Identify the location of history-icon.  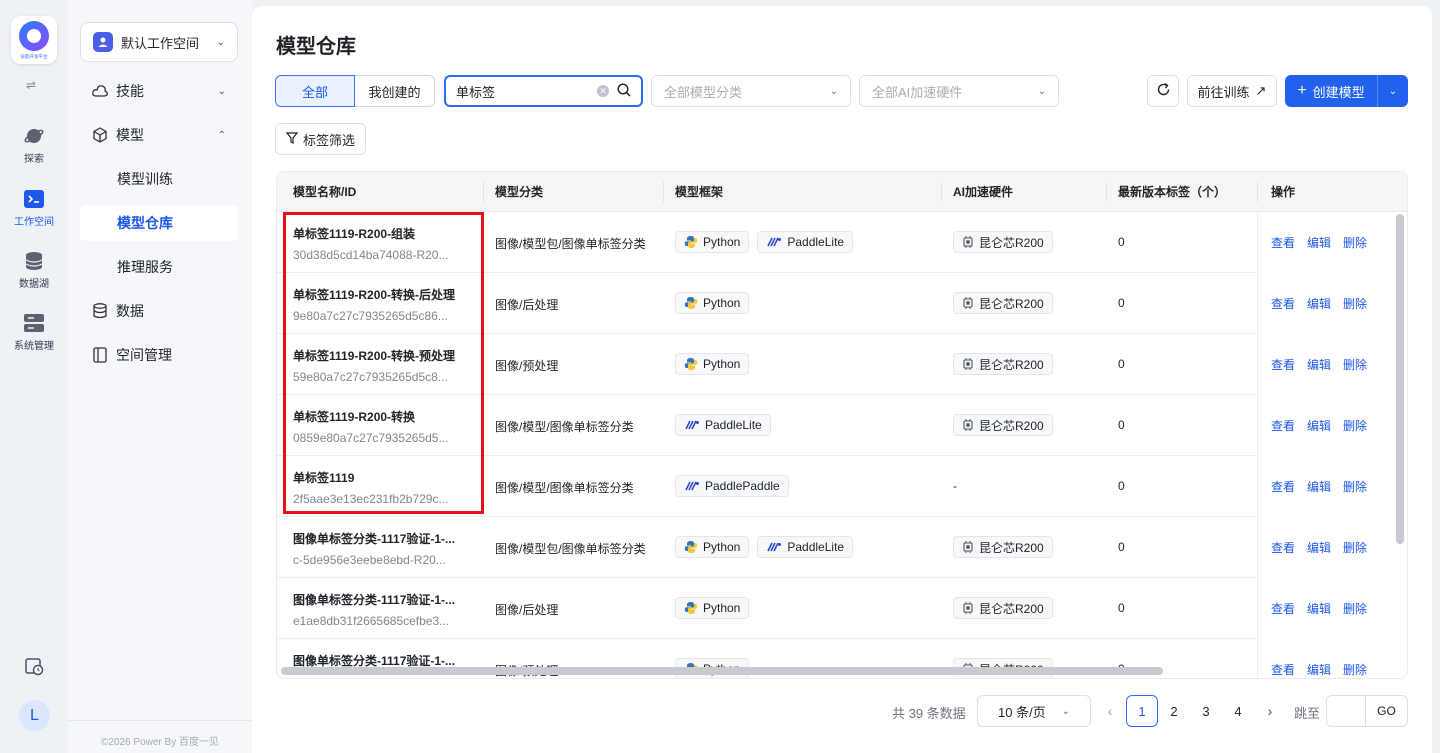
(34, 666).